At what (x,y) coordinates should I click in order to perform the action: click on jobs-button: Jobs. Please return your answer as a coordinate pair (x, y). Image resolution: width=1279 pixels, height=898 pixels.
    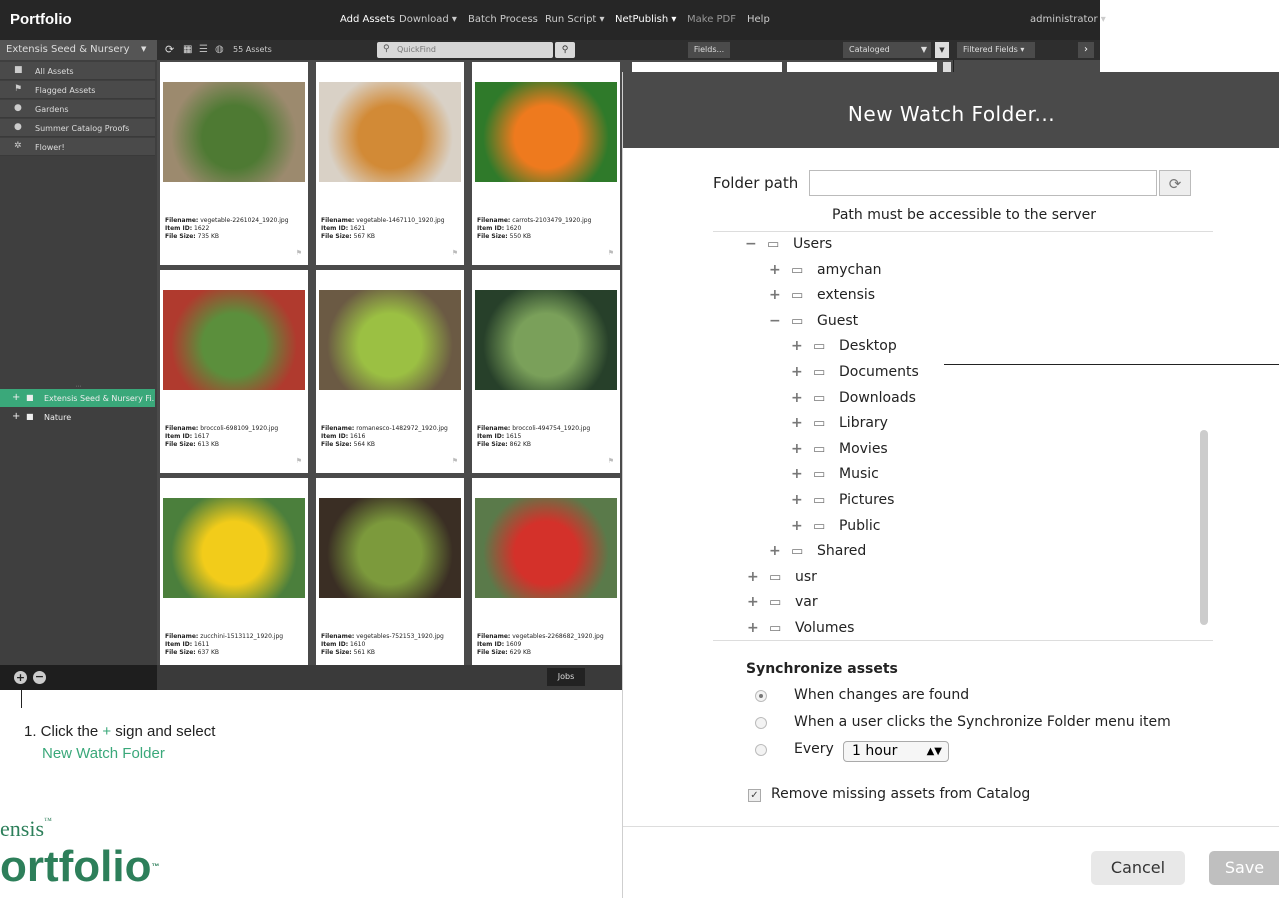
    Looking at the image, I should click on (566, 677).